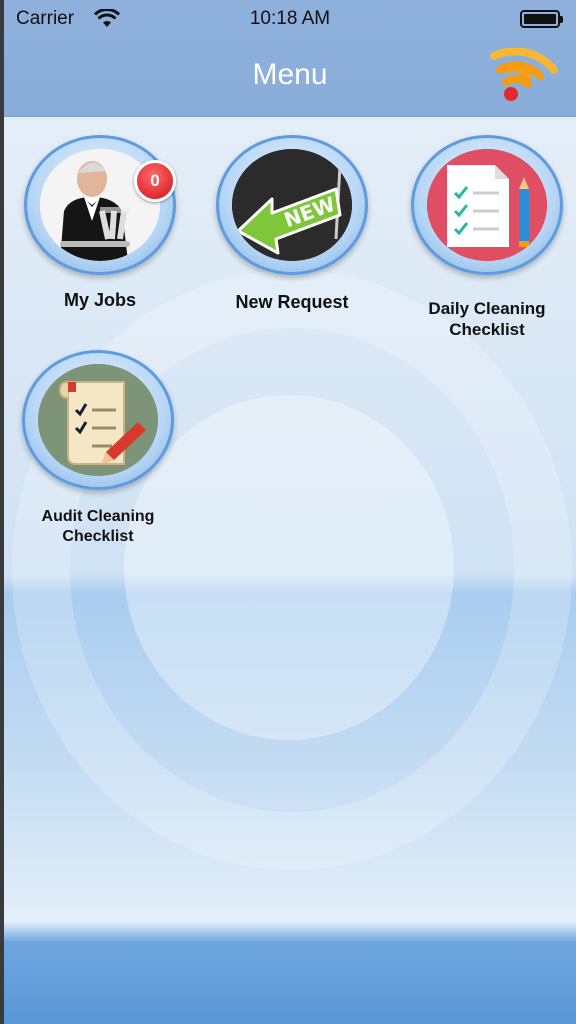 This screenshot has height=1024, width=576. I want to click on menu-item-audit-cleaning-checklist: Audit Cleaning Checklist, so click(98, 450).